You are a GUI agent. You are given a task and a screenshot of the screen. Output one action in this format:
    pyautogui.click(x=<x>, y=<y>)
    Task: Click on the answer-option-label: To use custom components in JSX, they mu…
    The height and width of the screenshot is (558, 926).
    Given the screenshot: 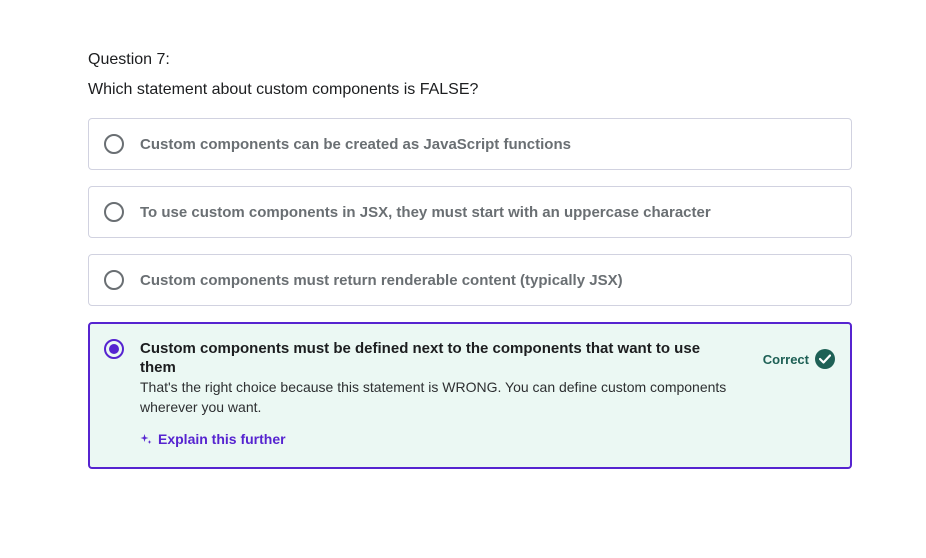 What is the action you would take?
    pyautogui.click(x=425, y=212)
    